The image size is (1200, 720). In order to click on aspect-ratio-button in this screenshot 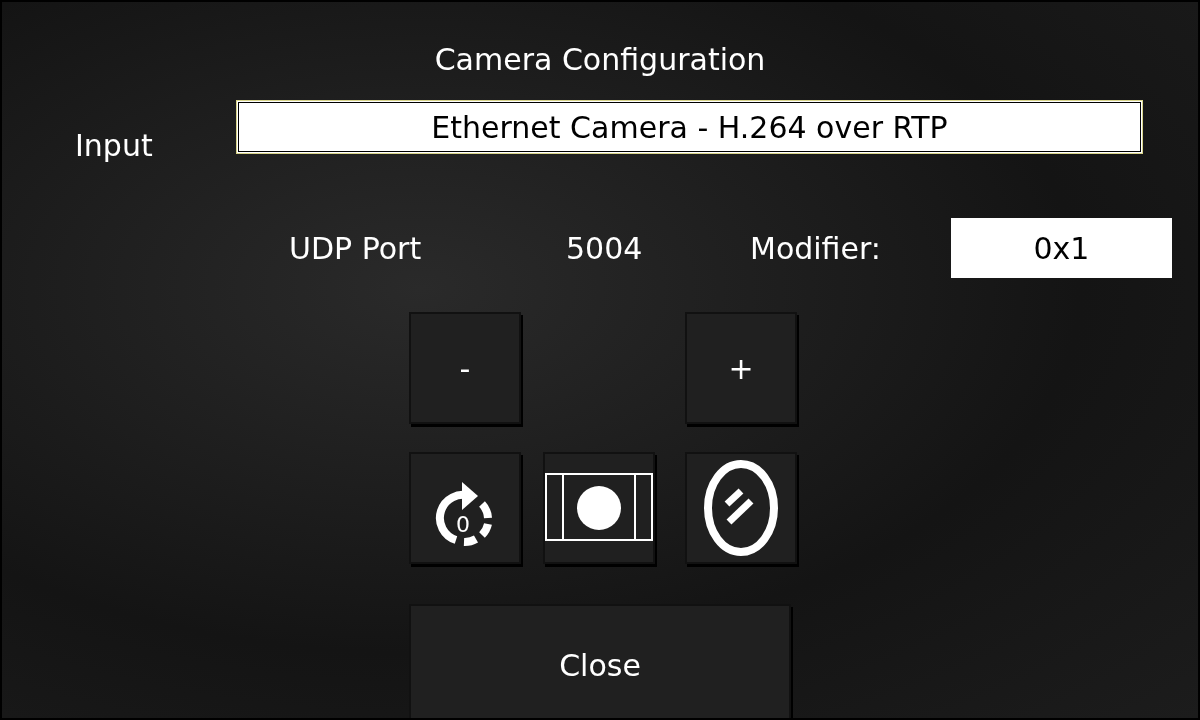, I will do `click(599, 508)`.